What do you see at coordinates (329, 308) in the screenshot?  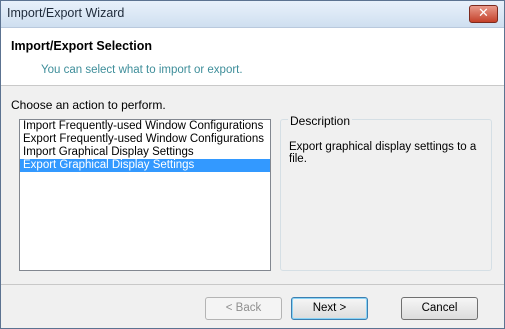 I see `next-button: Next >` at bounding box center [329, 308].